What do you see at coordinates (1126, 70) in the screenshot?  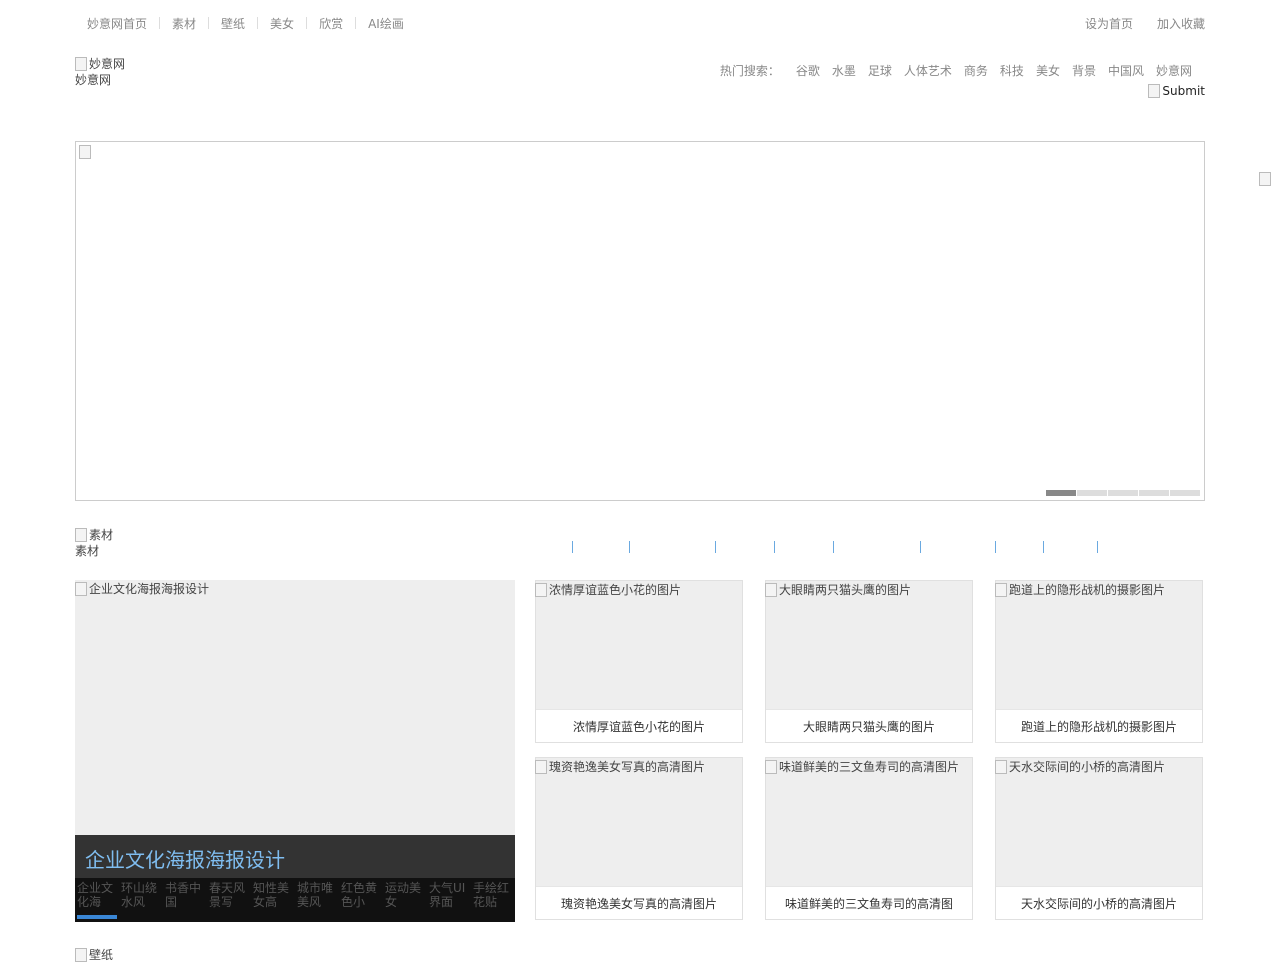 I see `hot-term-link: 中国风` at bounding box center [1126, 70].